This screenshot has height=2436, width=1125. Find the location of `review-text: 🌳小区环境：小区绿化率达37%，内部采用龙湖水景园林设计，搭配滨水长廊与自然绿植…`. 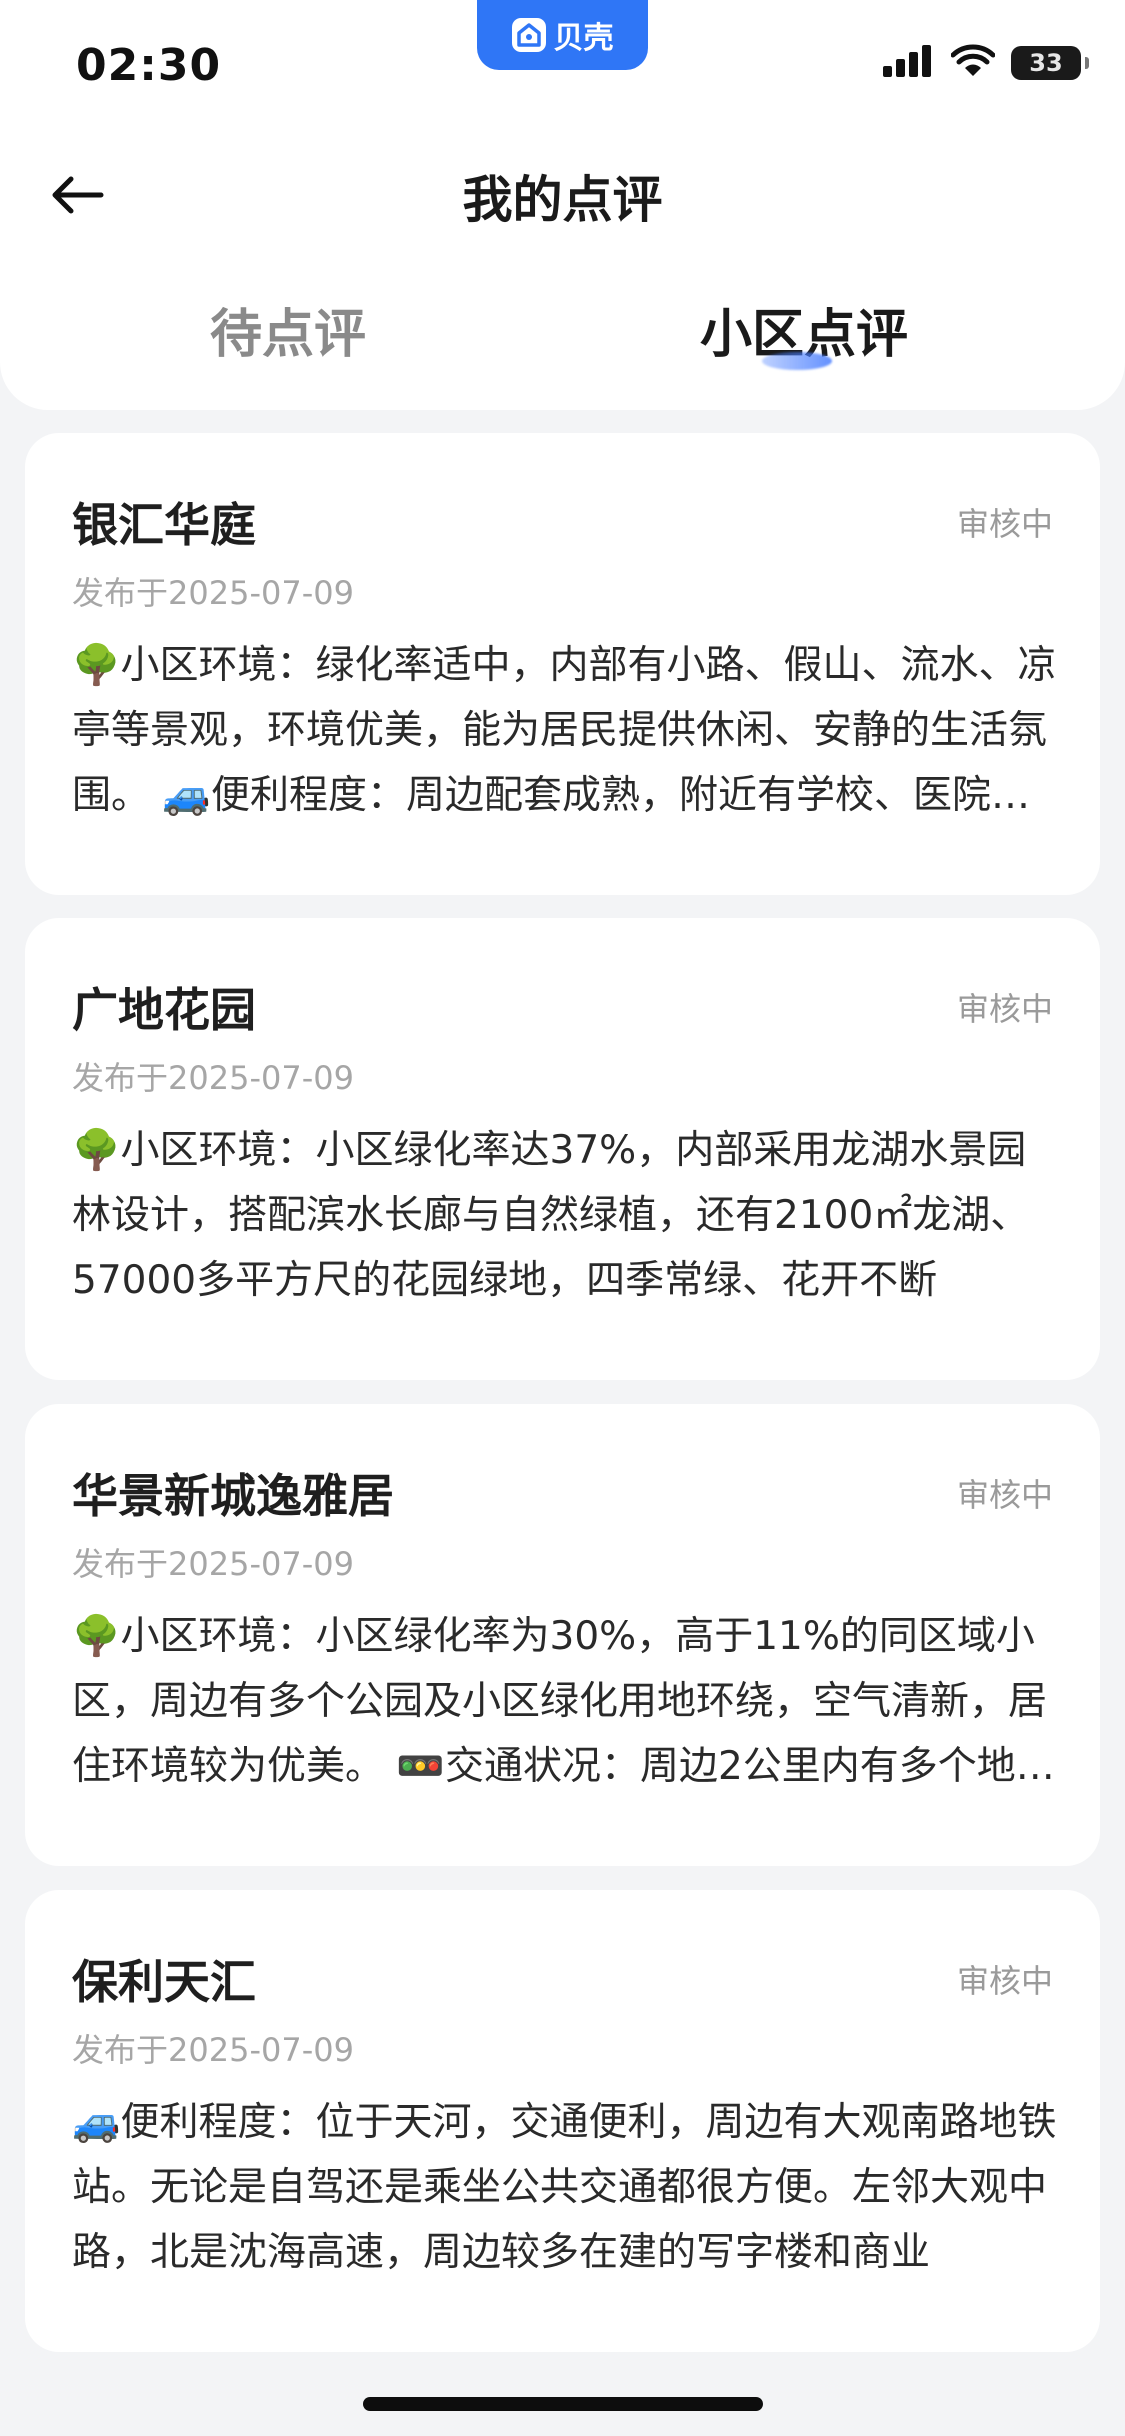

review-text: 🌳小区环境：小区绿化率达37%，内部采用龙湖水景园林设计，搭配滨水长廊与自然绿植… is located at coordinates (551, 1215).